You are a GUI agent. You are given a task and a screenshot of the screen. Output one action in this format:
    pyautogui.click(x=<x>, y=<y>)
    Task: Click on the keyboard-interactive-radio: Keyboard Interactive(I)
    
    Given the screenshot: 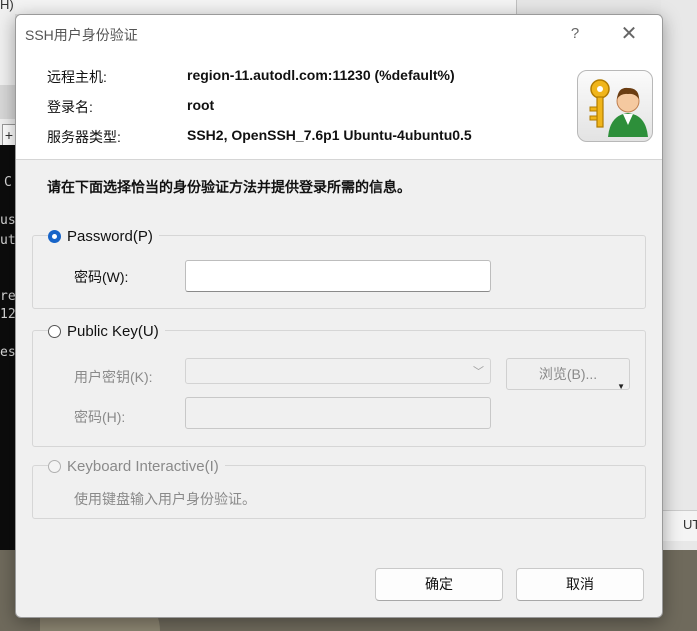 What is the action you would take?
    pyautogui.click(x=136, y=466)
    